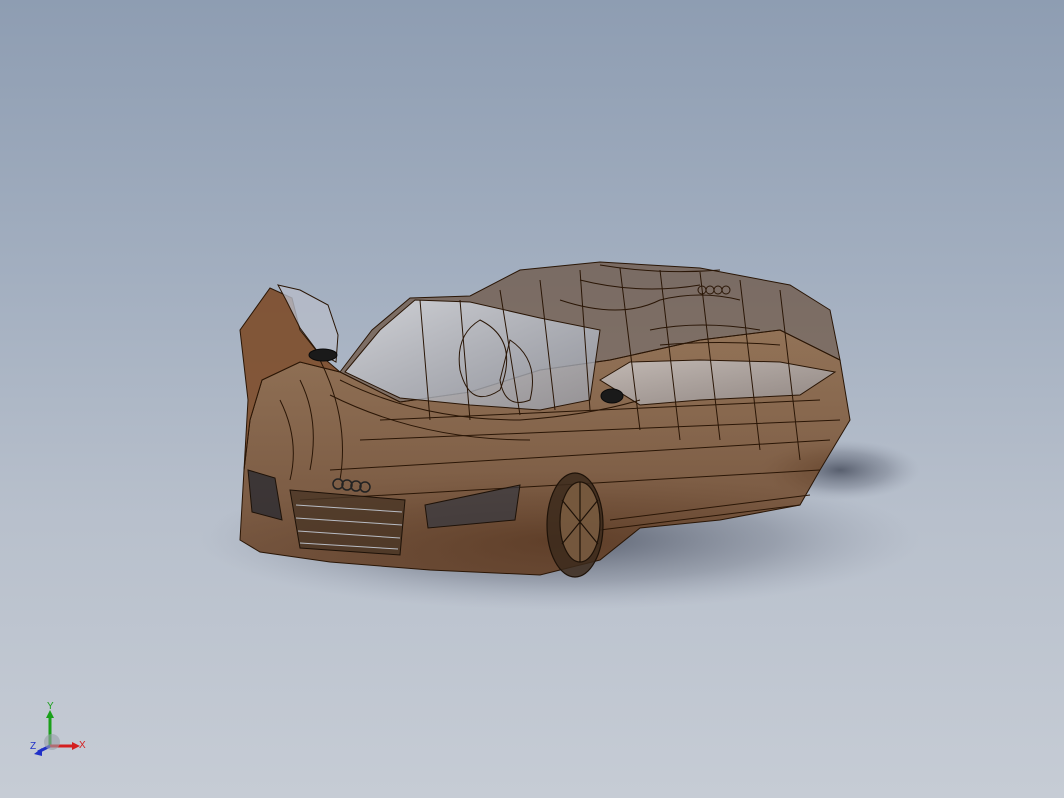 Image resolution: width=1064 pixels, height=798 pixels. What do you see at coordinates (57, 733) in the screenshot?
I see `triad-axes` at bounding box center [57, 733].